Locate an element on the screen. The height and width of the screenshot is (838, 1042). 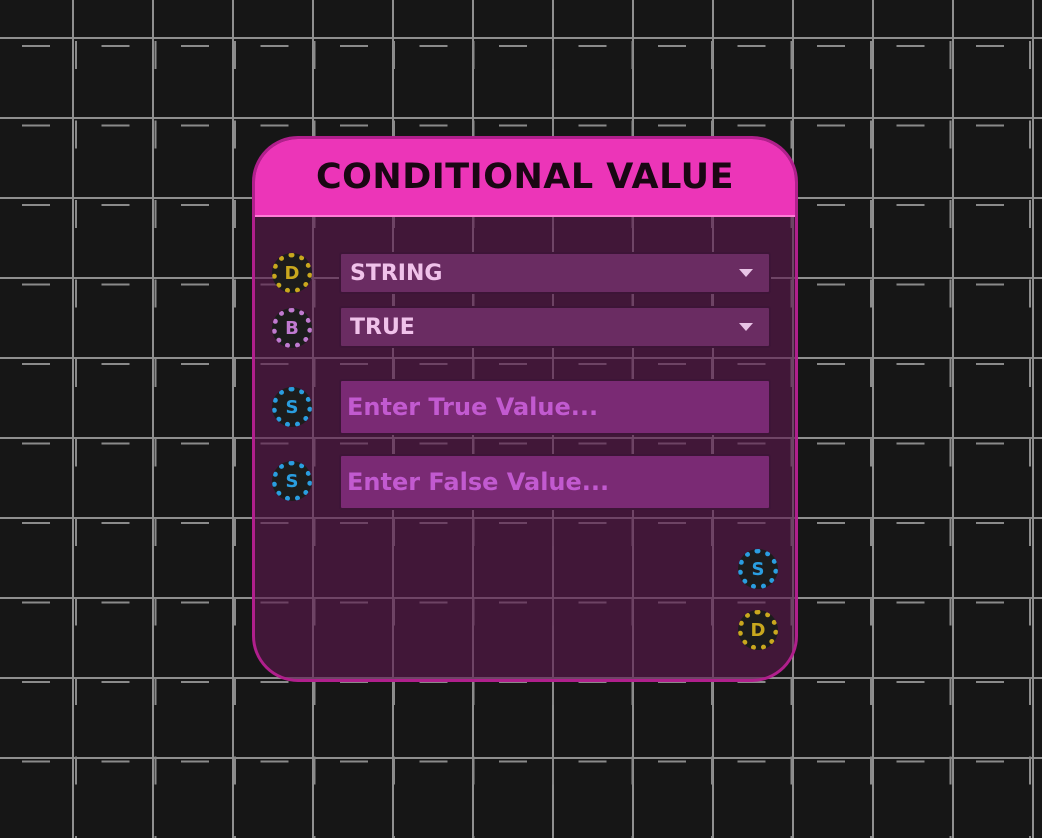
false-value-input is located at coordinates (555, 482).